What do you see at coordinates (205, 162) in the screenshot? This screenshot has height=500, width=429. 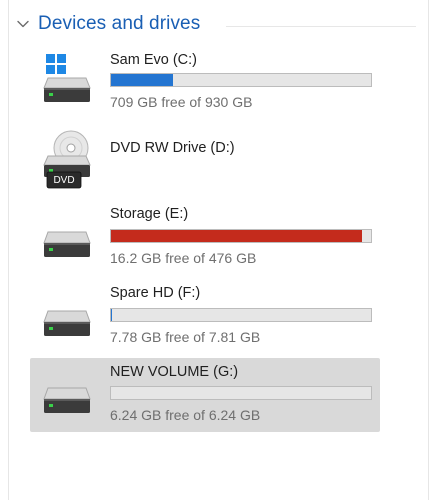 I see `drive-item-d: DVD DVD RW Drive (D:)` at bounding box center [205, 162].